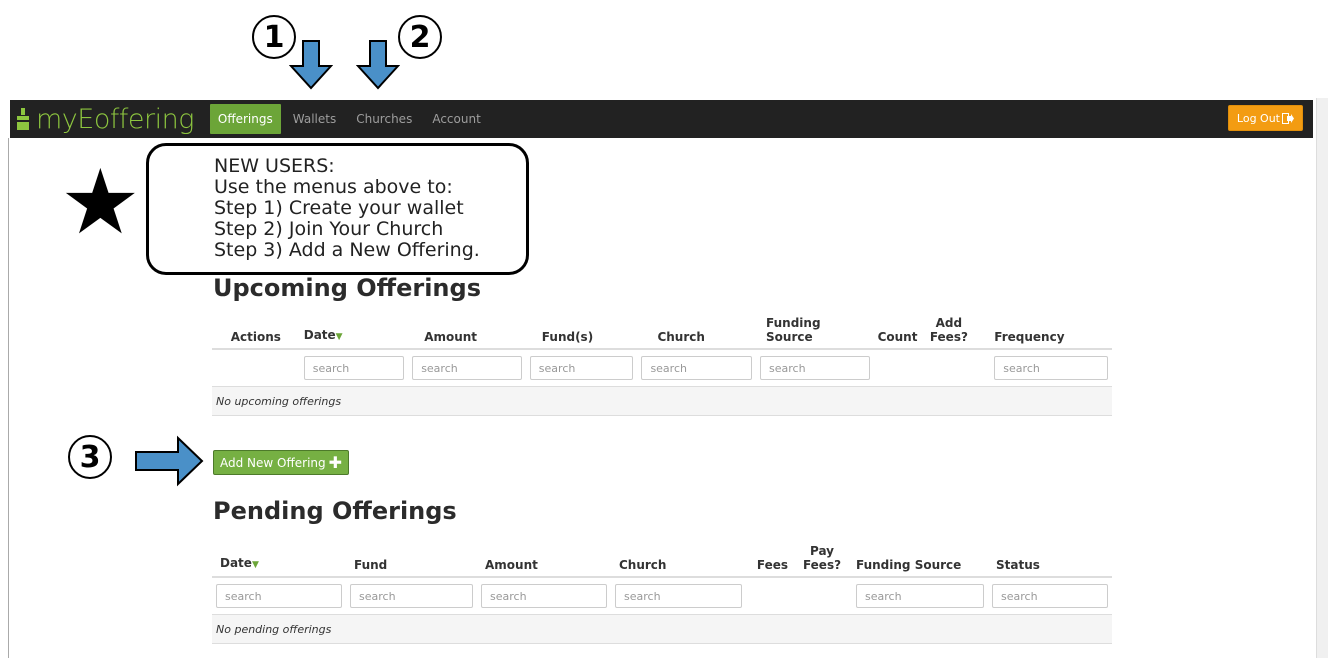 This screenshot has width=1328, height=658. I want to click on upcoming-empty-row: No upcoming offerings, so click(662, 401).